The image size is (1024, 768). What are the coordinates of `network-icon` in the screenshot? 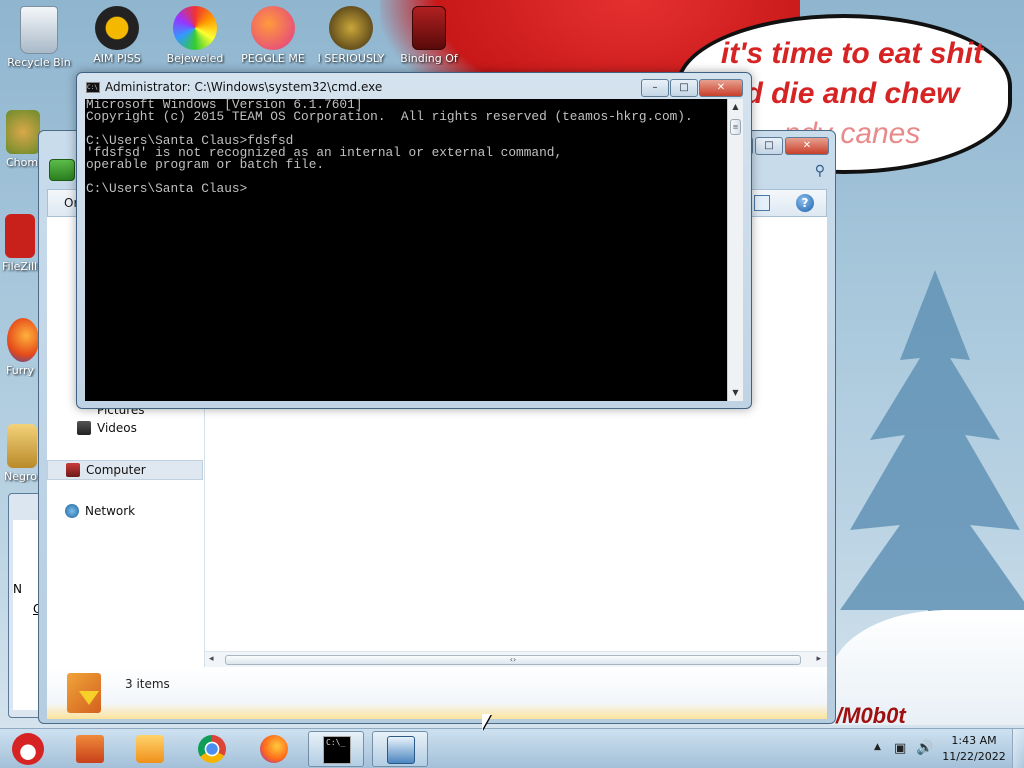 It's located at (72, 511).